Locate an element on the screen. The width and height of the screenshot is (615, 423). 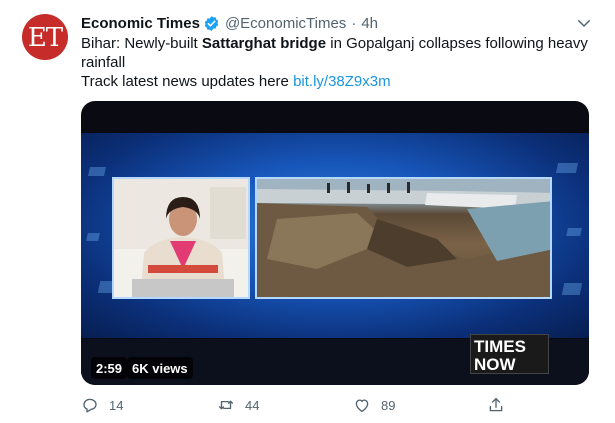
author-handle: @EconomicTimes is located at coordinates (285, 23).